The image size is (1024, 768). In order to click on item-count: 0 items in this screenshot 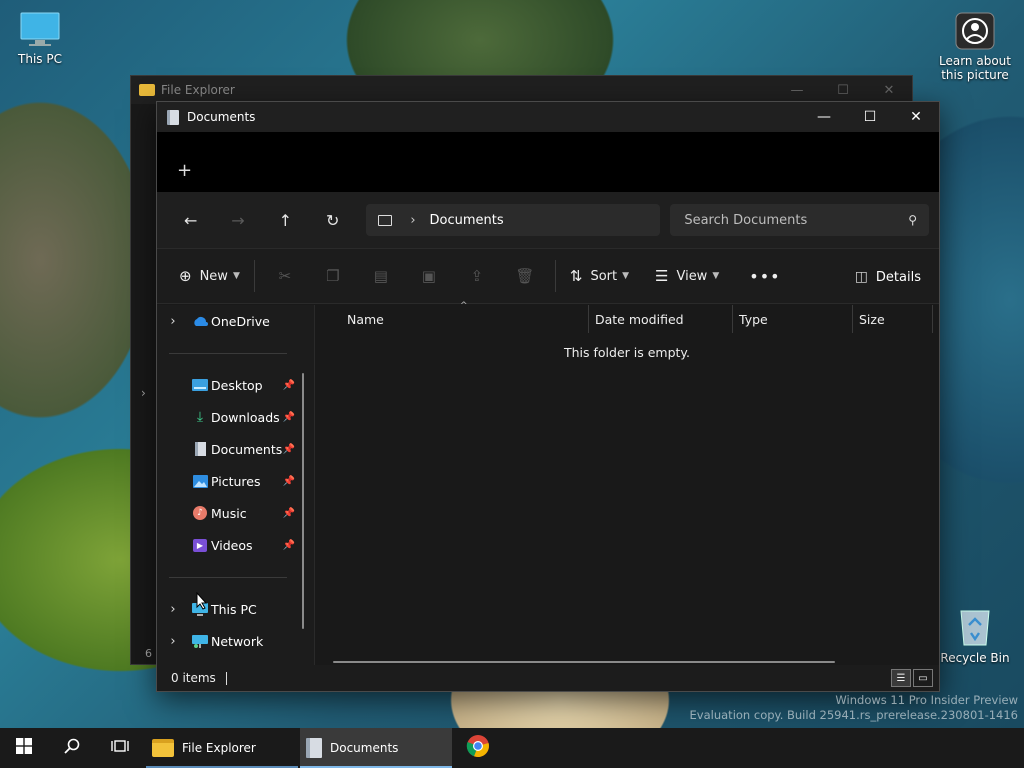, I will do `click(193, 678)`.